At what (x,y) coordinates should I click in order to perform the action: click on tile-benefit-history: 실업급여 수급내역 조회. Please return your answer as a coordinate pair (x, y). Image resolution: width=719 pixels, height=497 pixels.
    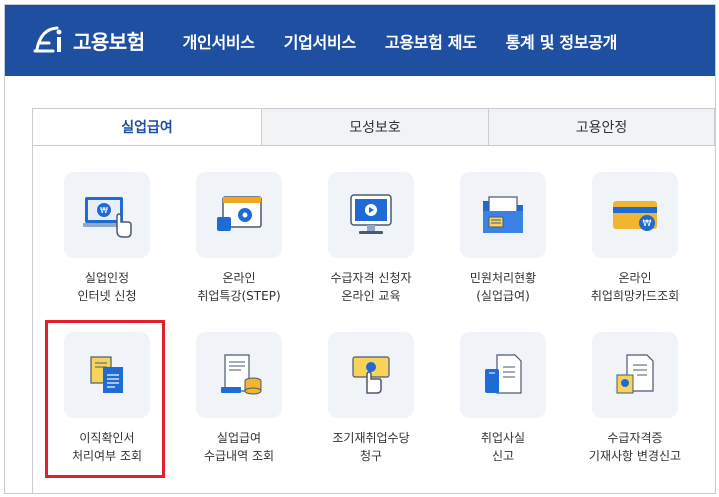
    Looking at the image, I should click on (239, 398).